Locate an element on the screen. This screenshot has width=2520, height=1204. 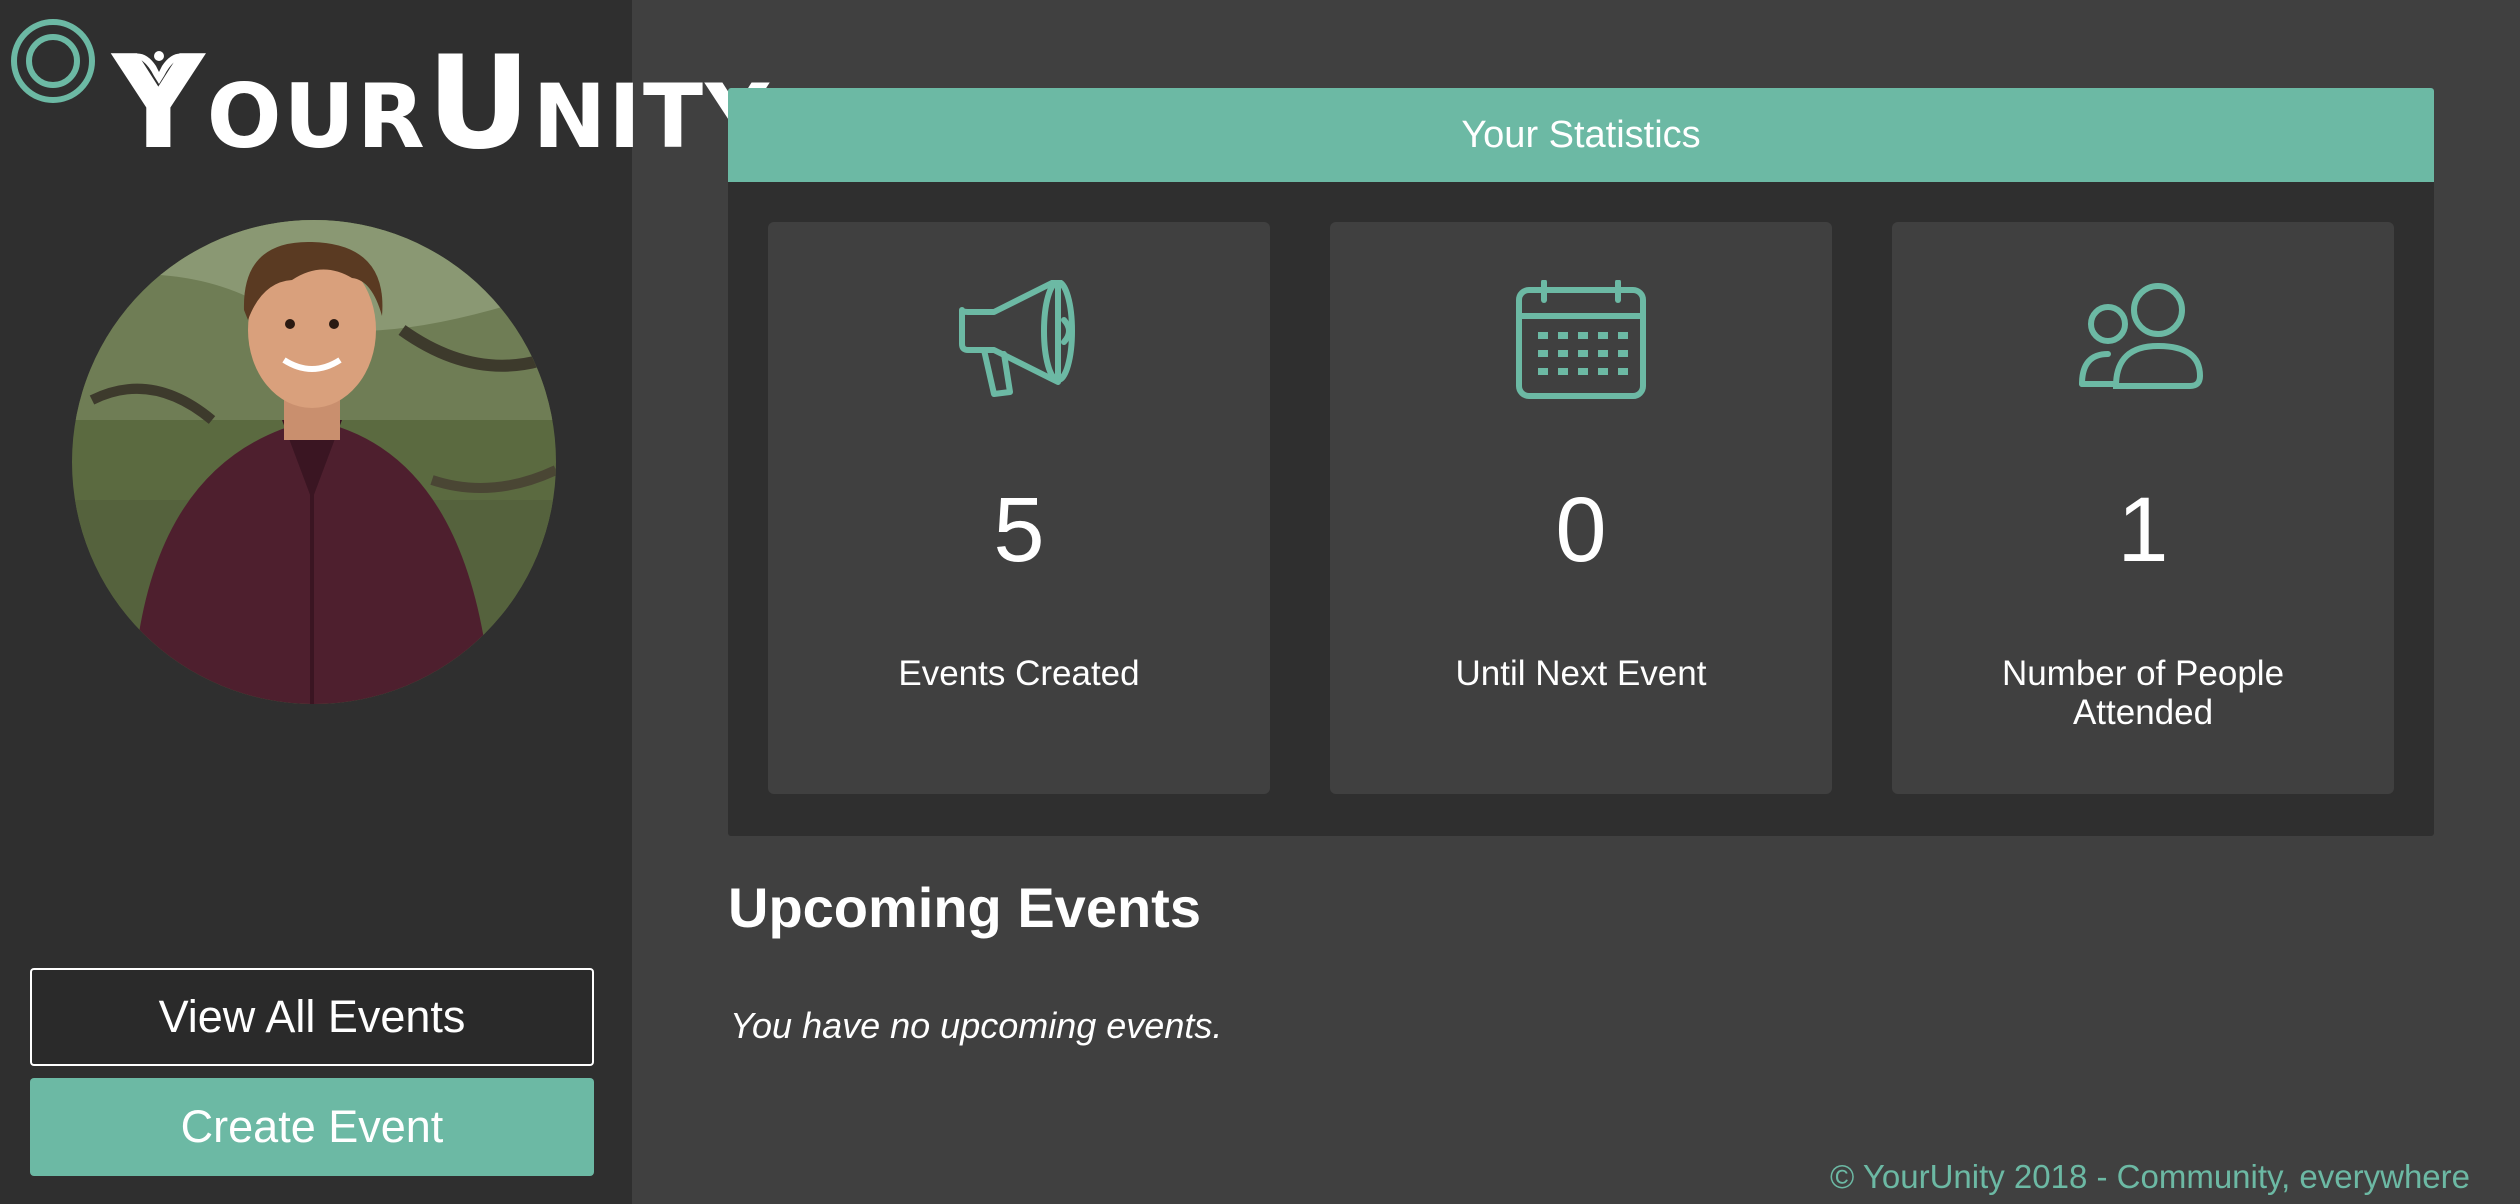
stat-value: 1 is located at coordinates (2143, 530).